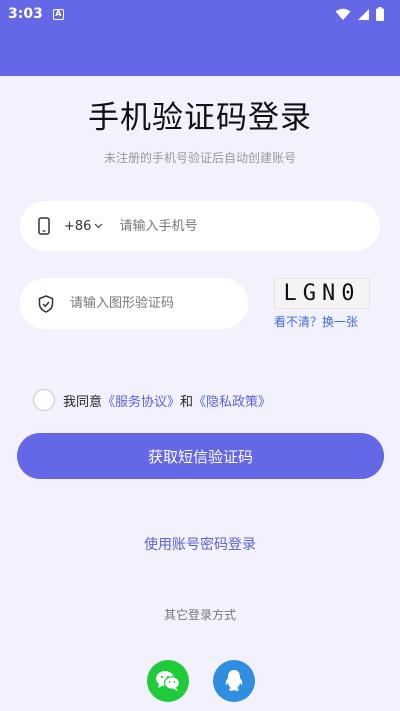  What do you see at coordinates (25, 14) in the screenshot?
I see `status-time: 3:03` at bounding box center [25, 14].